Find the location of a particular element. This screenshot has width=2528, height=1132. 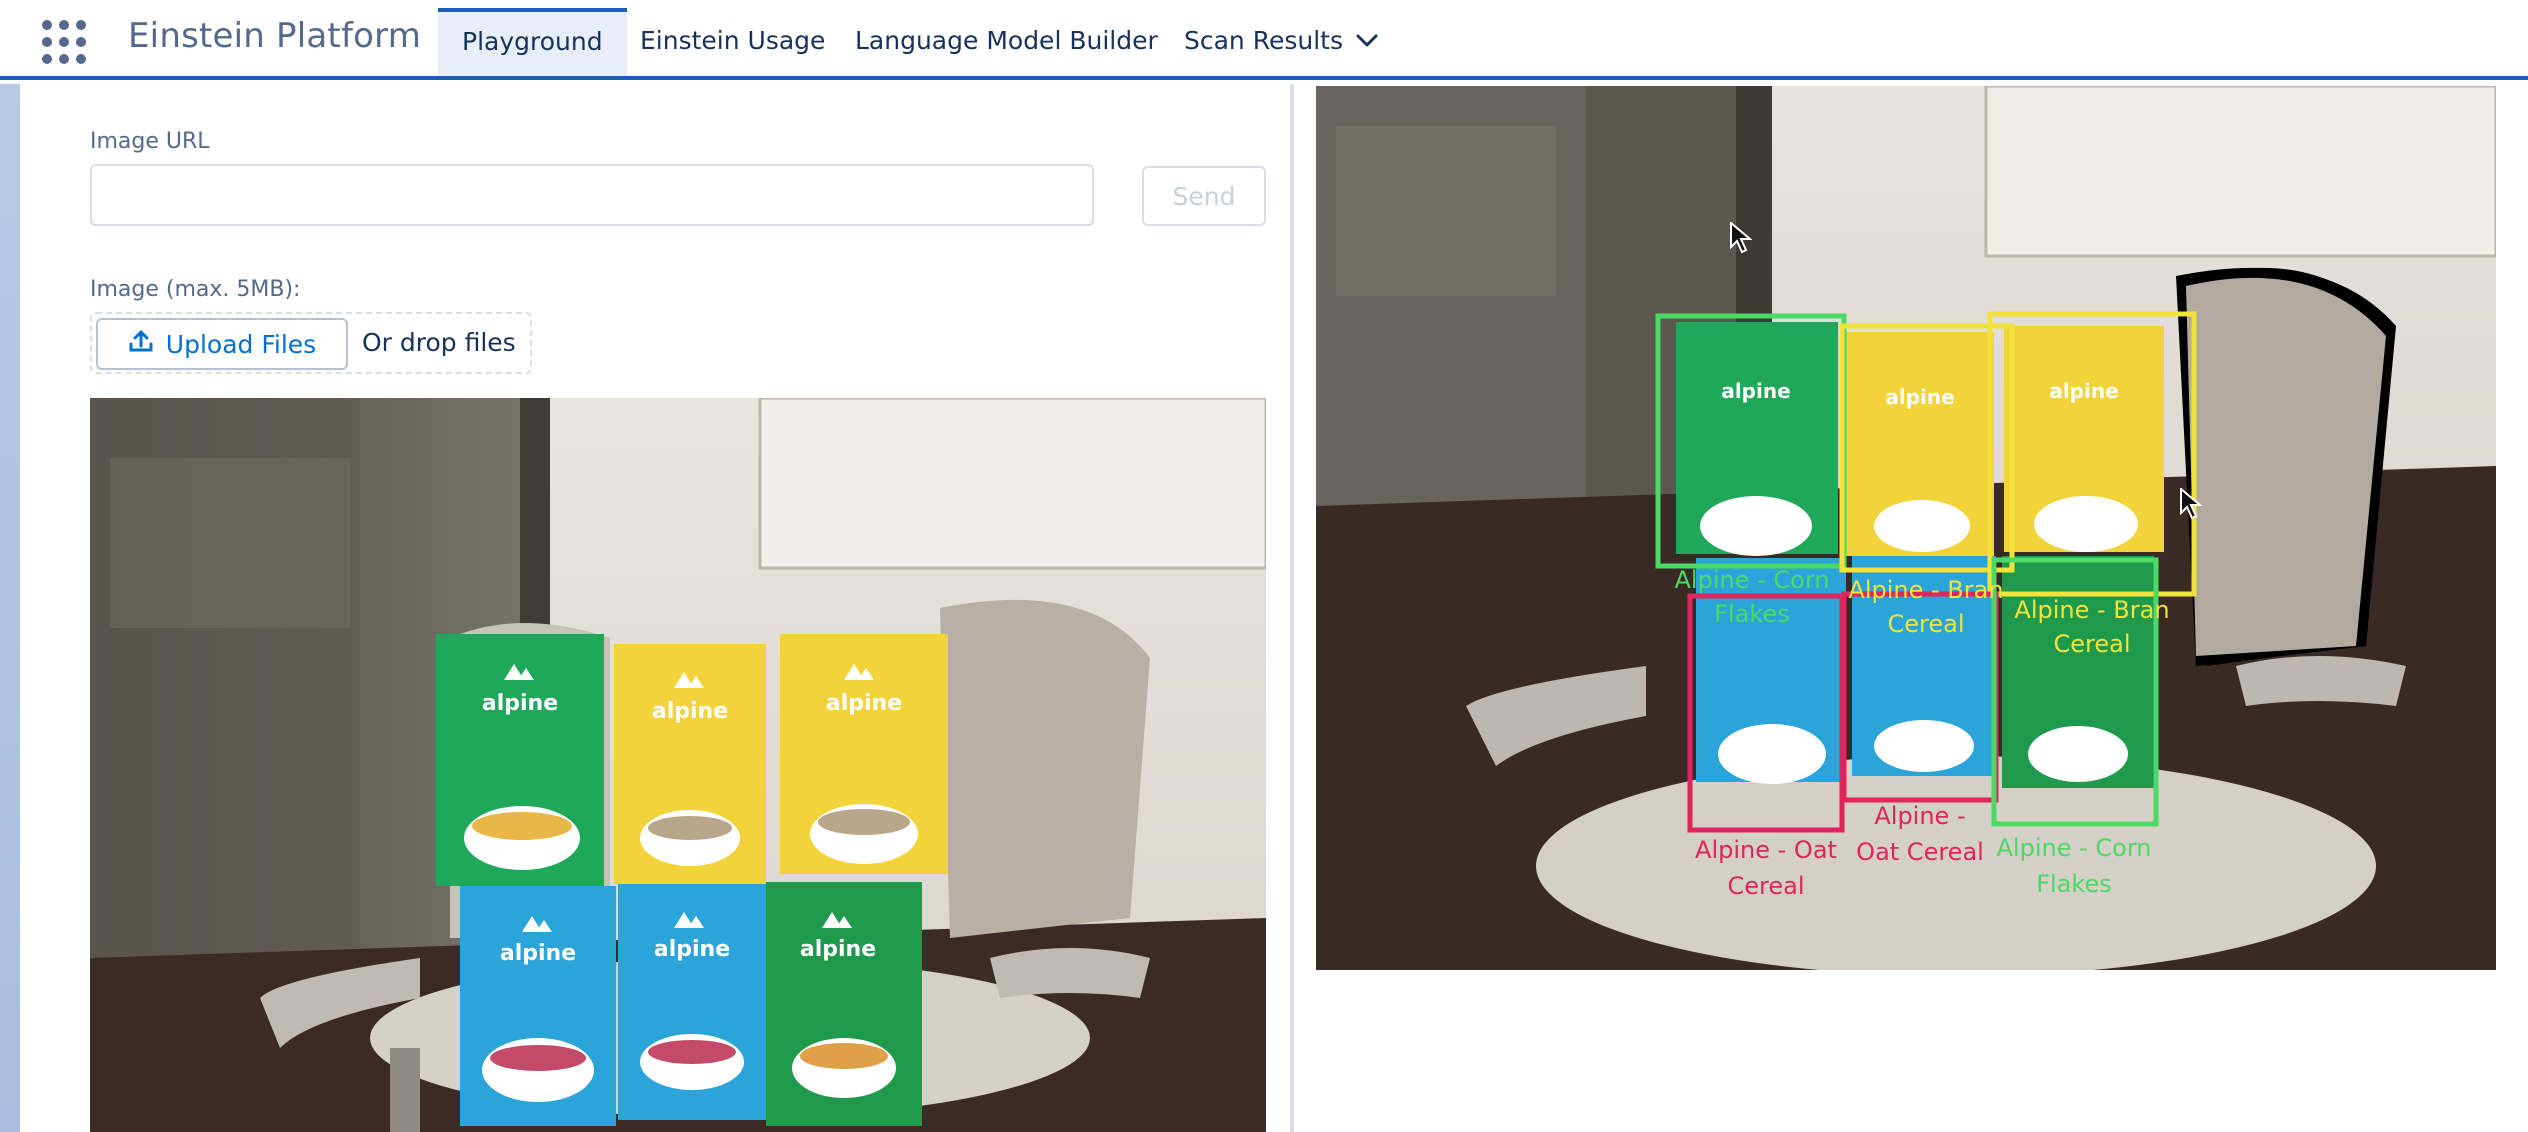

background-strip is located at coordinates (10, 608).